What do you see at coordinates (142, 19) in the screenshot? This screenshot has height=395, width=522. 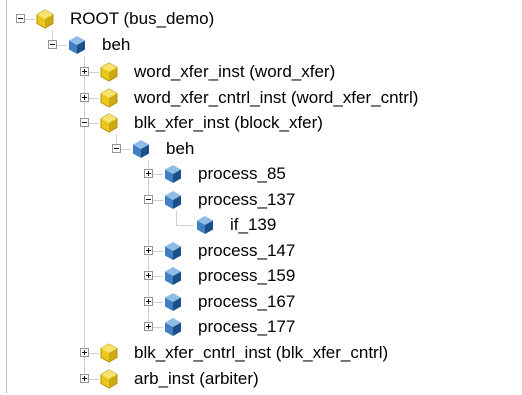 I see `tree-node-label: ROOT (bus_demo)` at bounding box center [142, 19].